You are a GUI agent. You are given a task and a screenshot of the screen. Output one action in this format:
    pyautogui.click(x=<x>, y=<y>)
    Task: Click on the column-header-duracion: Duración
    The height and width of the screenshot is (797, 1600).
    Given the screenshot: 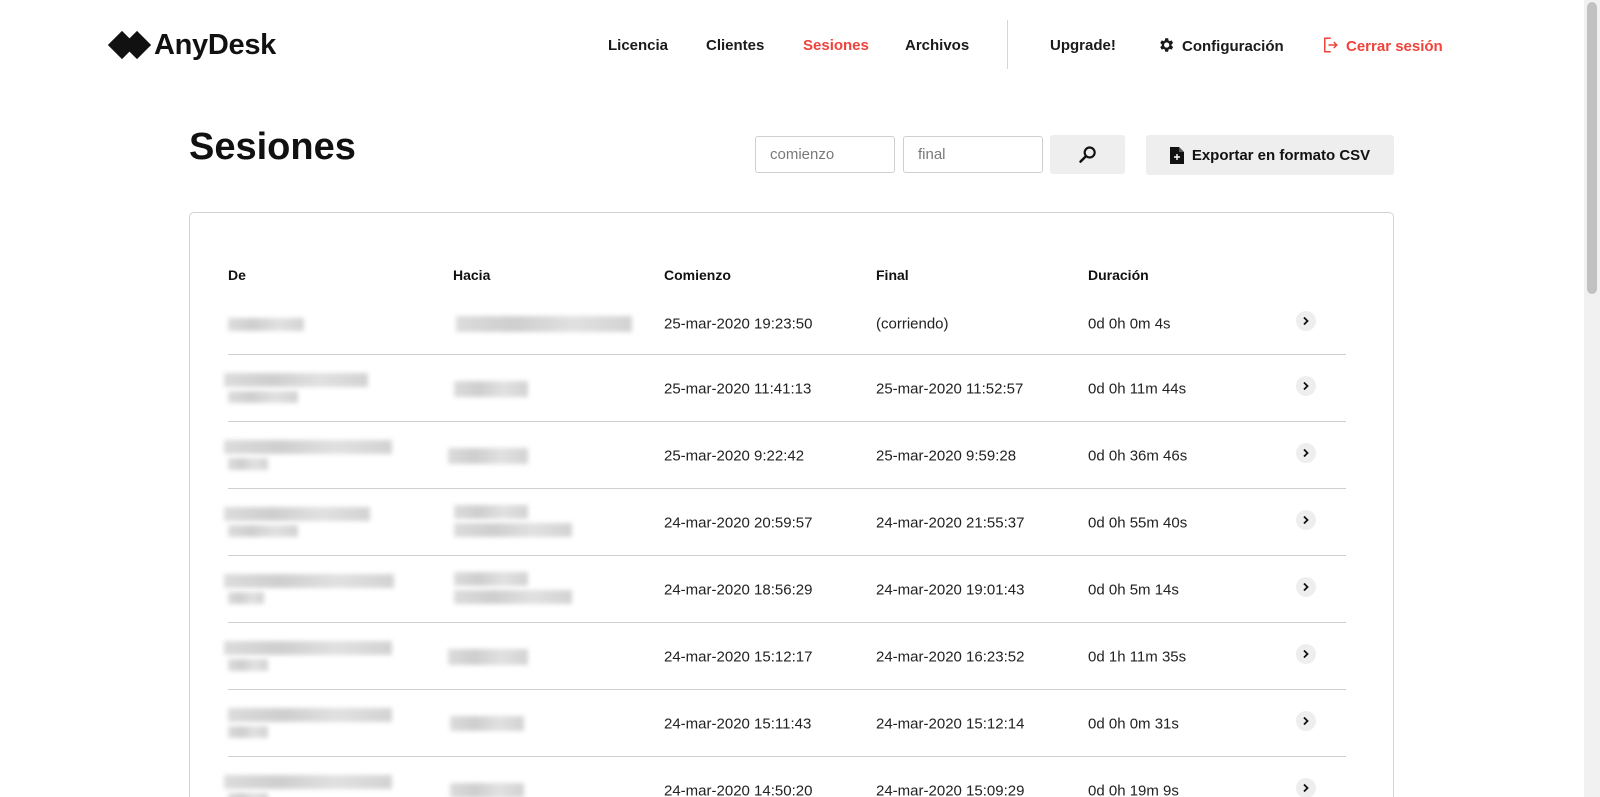 What is the action you would take?
    pyautogui.click(x=1118, y=275)
    